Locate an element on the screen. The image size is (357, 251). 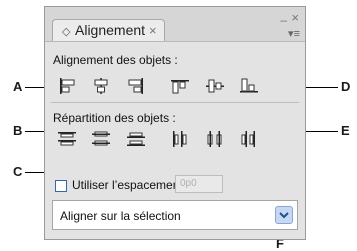
panel-menu-icon: ▾≡ is located at coordinates (294, 33).